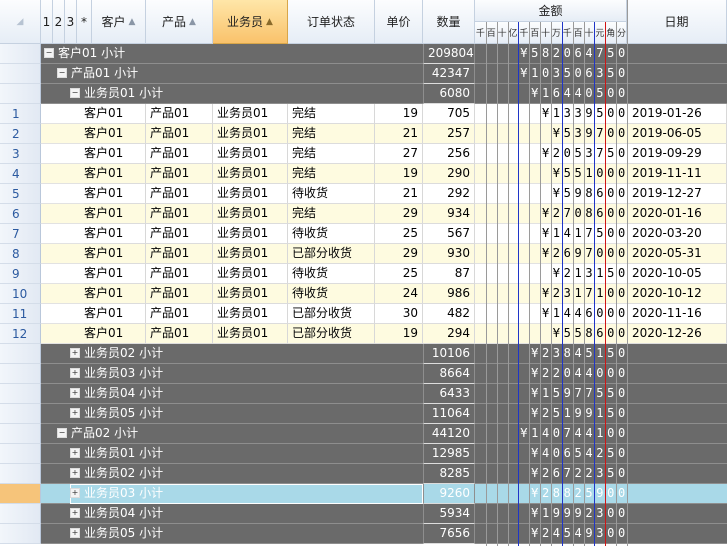 The width and height of the screenshot is (727, 546). What do you see at coordinates (20, 174) in the screenshot?
I see `row-header: 4` at bounding box center [20, 174].